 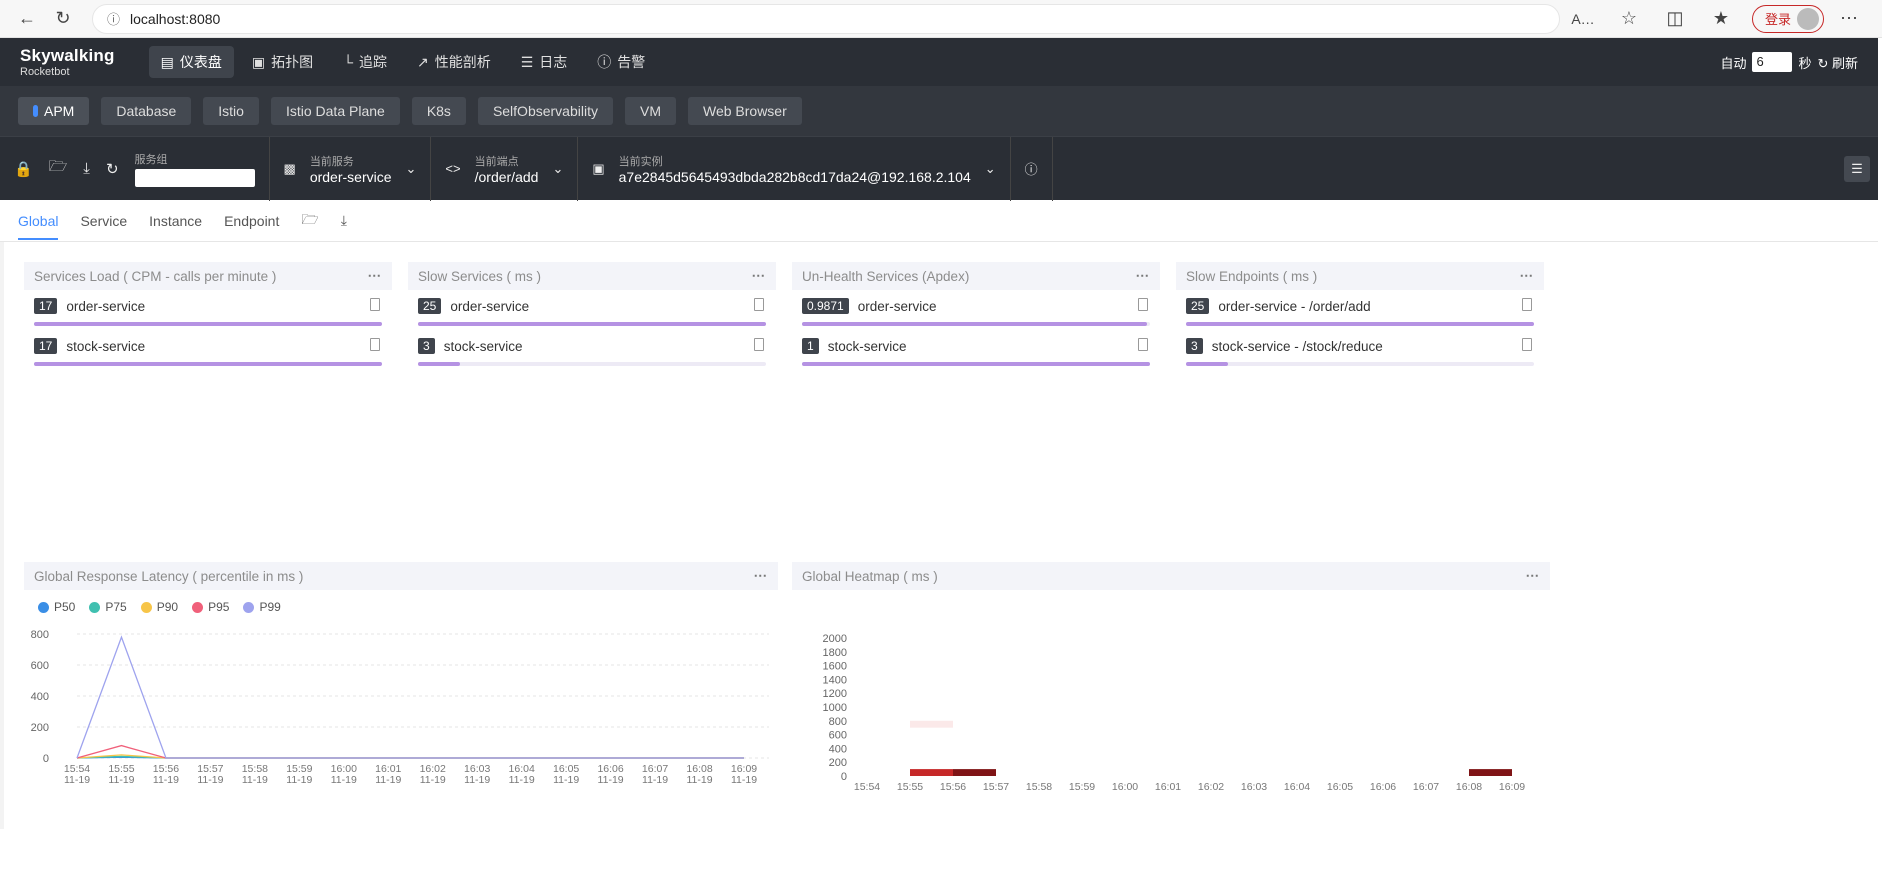 I want to click on nav-item-label: 追踪, so click(x=373, y=62).